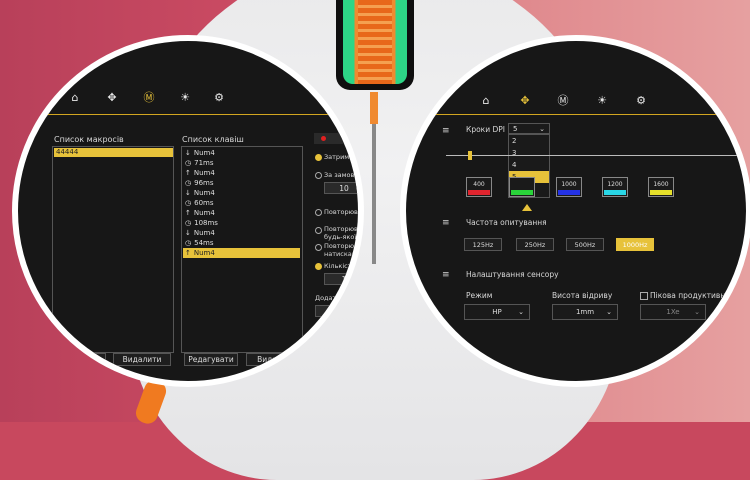 Image resolution: width=750 pixels, height=480 pixels. Describe the element at coordinates (585, 244) in the screenshot. I see `polling-rate-button: 500Hz` at that location.